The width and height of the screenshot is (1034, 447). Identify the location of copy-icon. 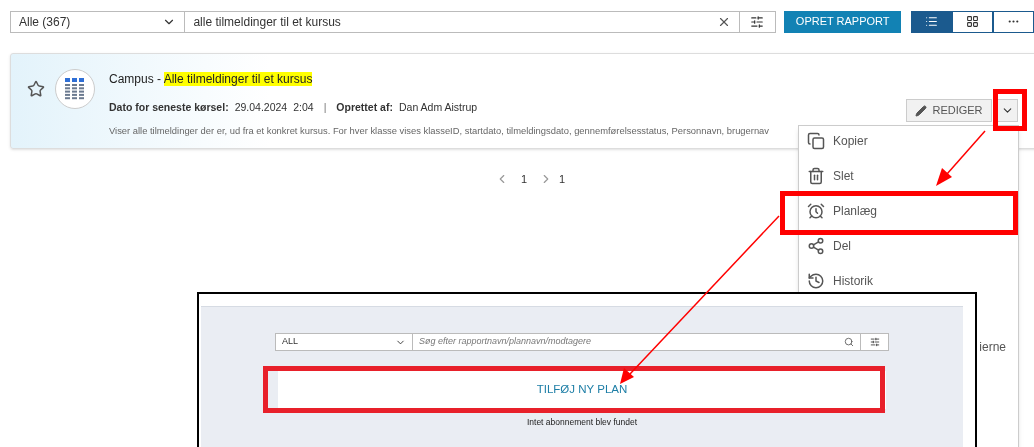
(816, 141).